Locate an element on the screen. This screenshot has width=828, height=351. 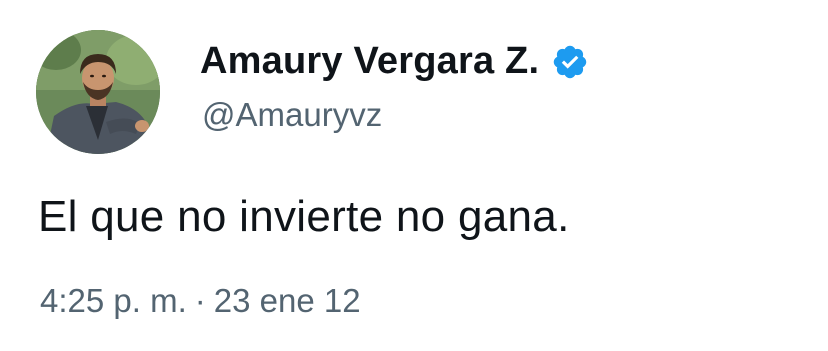
tweet-text: El que no invierte no gana. is located at coordinates (304, 216).